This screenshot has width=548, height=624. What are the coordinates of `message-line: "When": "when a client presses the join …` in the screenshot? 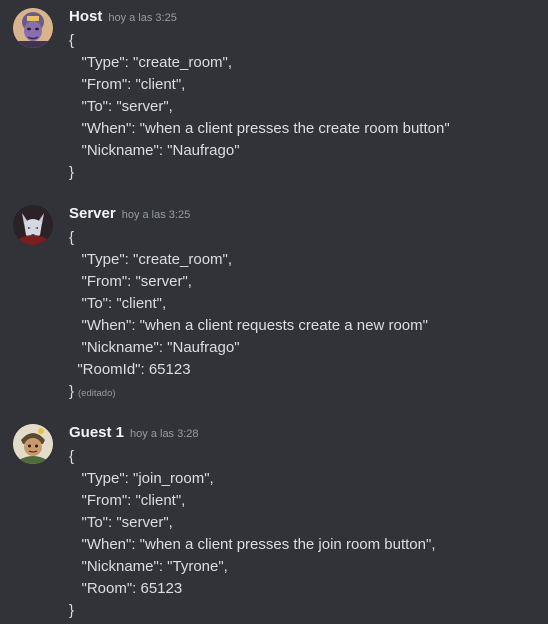 It's located at (252, 544).